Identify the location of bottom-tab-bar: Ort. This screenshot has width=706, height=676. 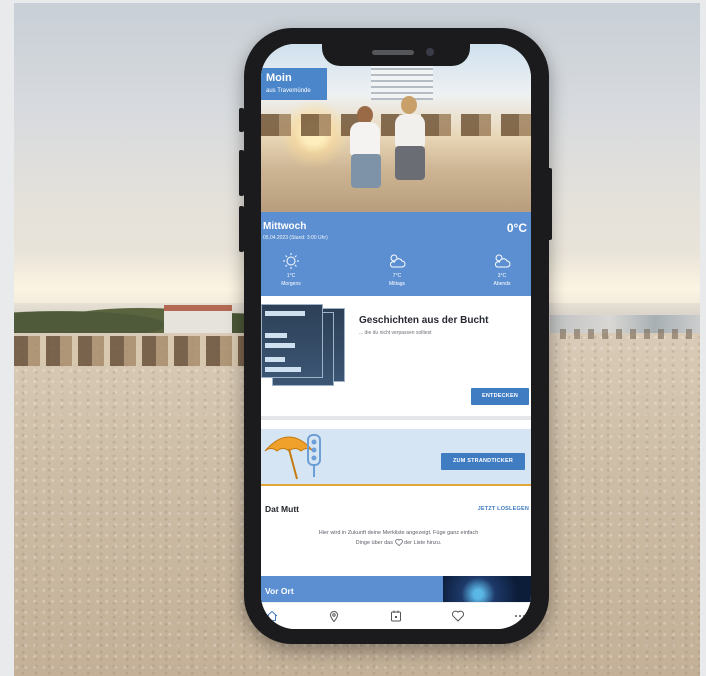
(396, 615).